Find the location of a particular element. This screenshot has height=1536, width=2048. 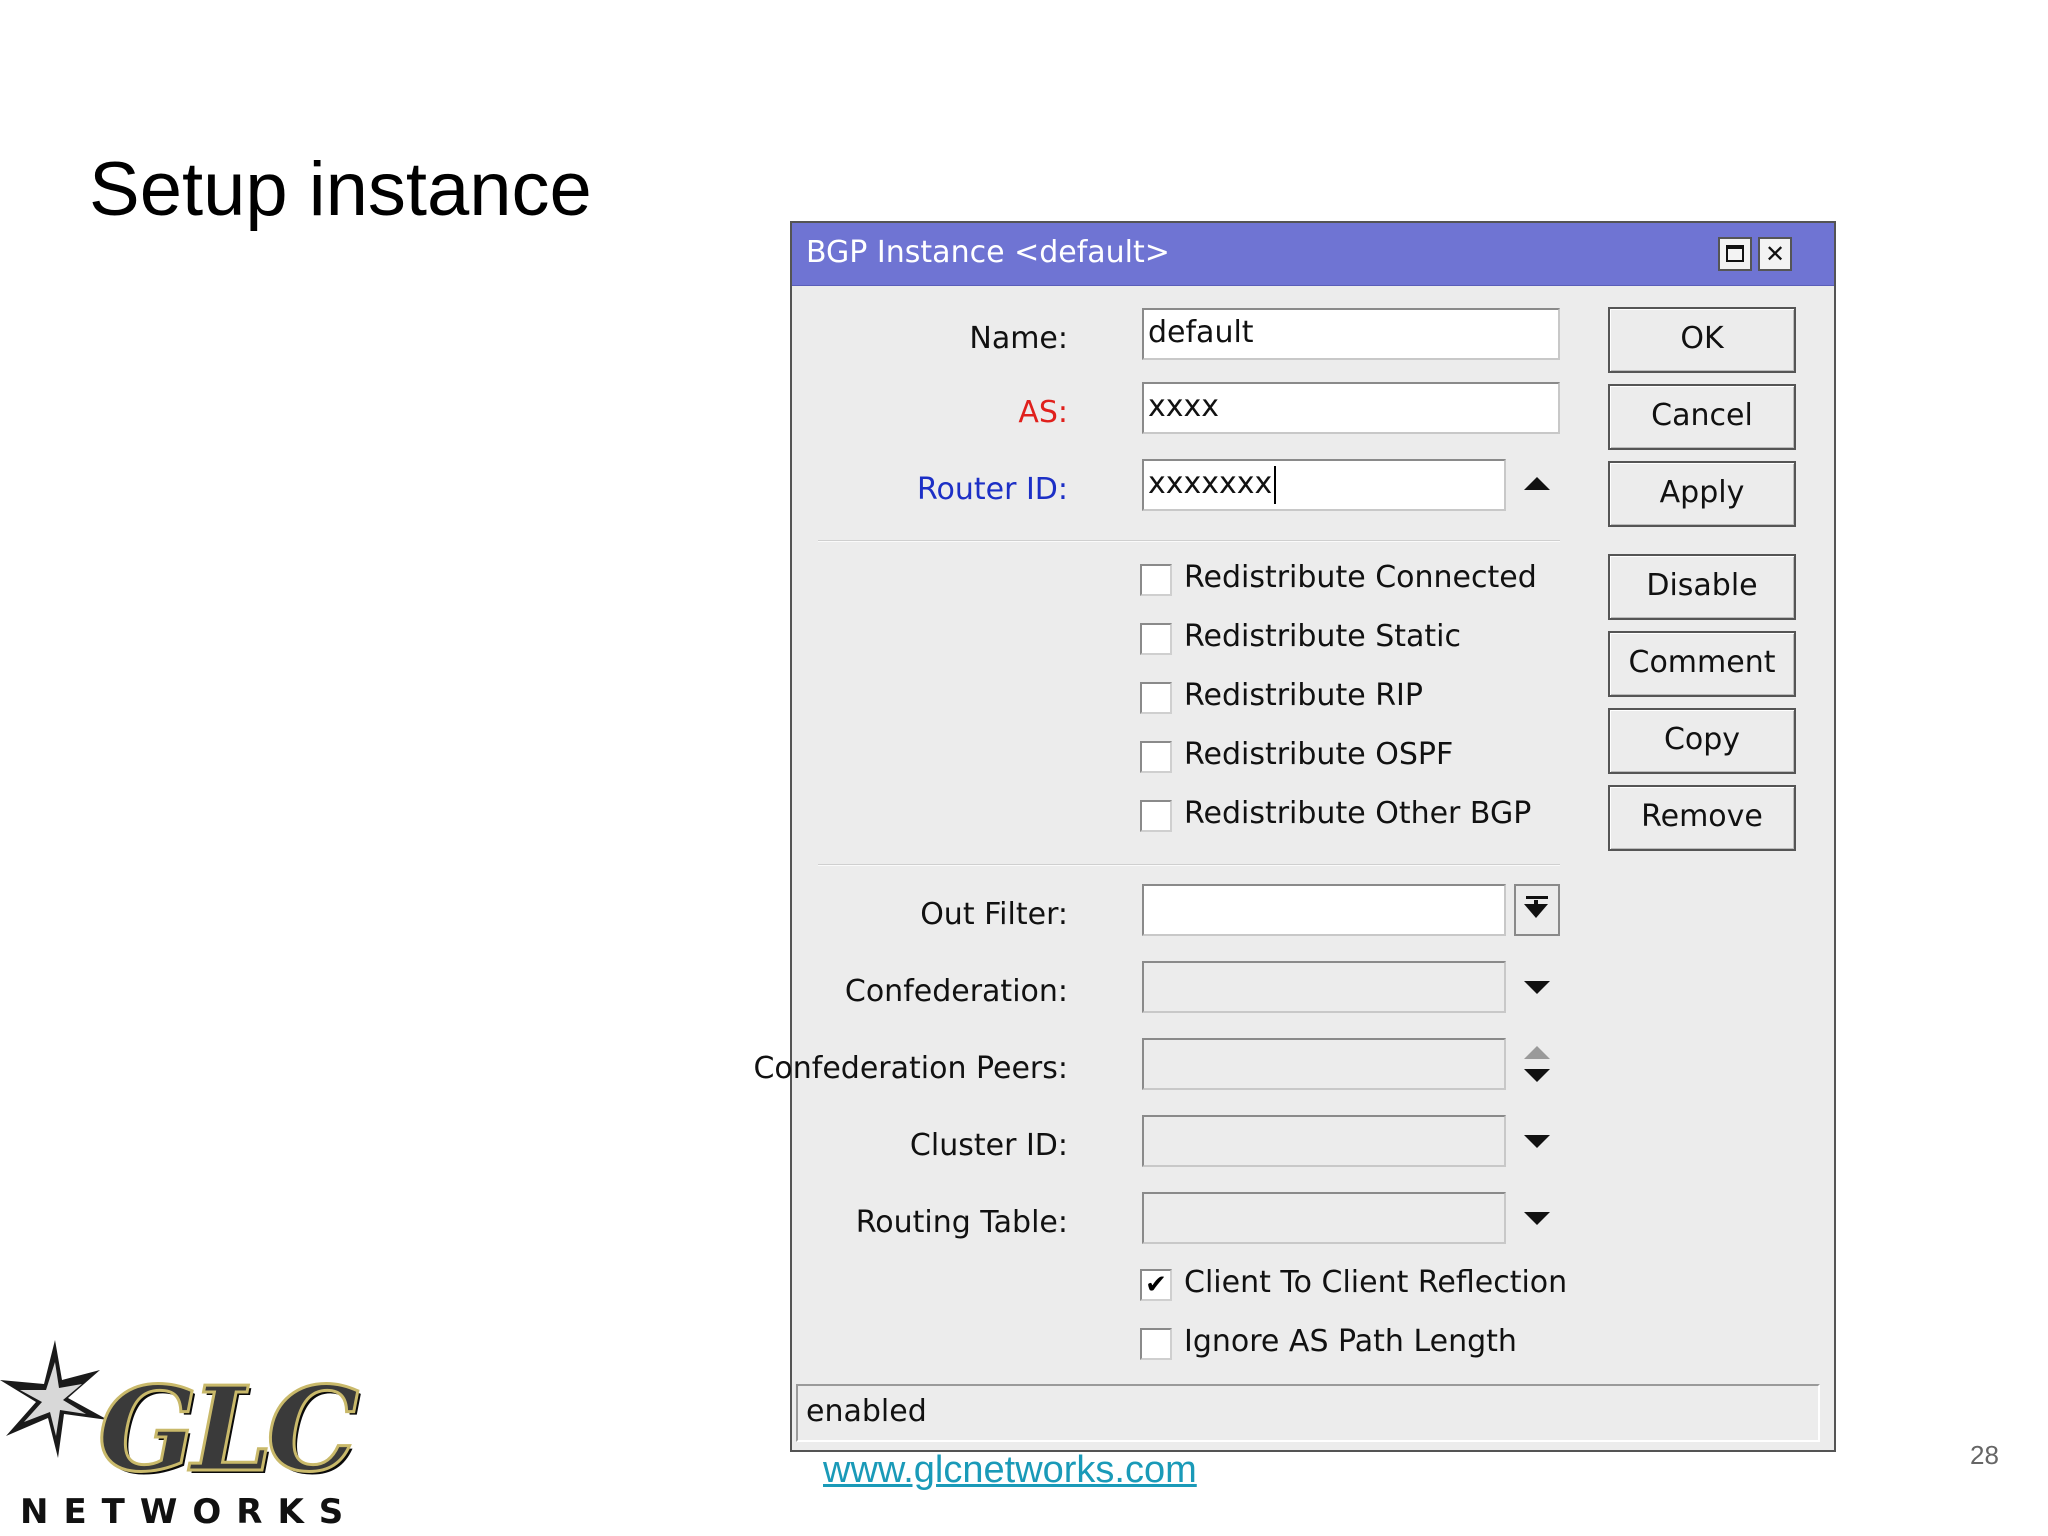

routing-table-label: Routing Table: is located at coordinates (961, 1222).